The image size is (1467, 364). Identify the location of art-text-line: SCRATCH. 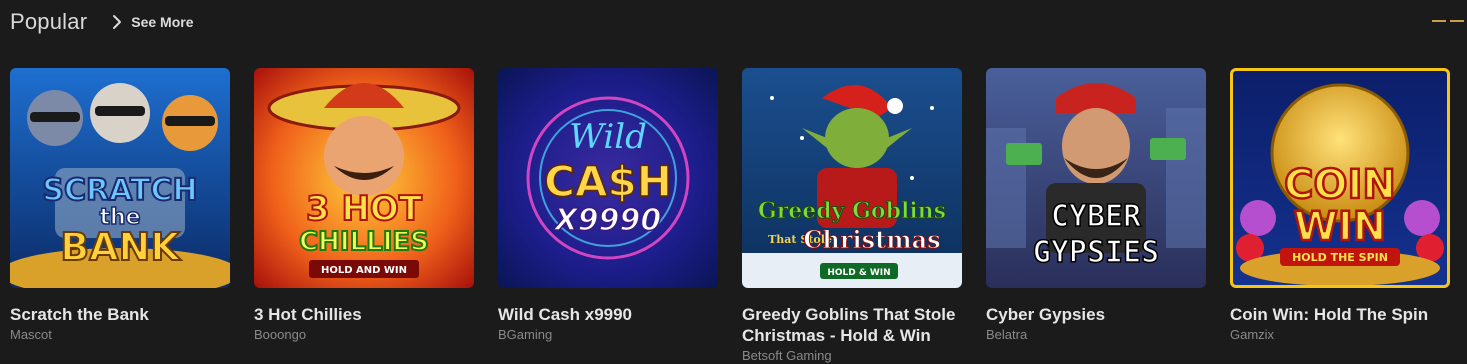
(119, 190).